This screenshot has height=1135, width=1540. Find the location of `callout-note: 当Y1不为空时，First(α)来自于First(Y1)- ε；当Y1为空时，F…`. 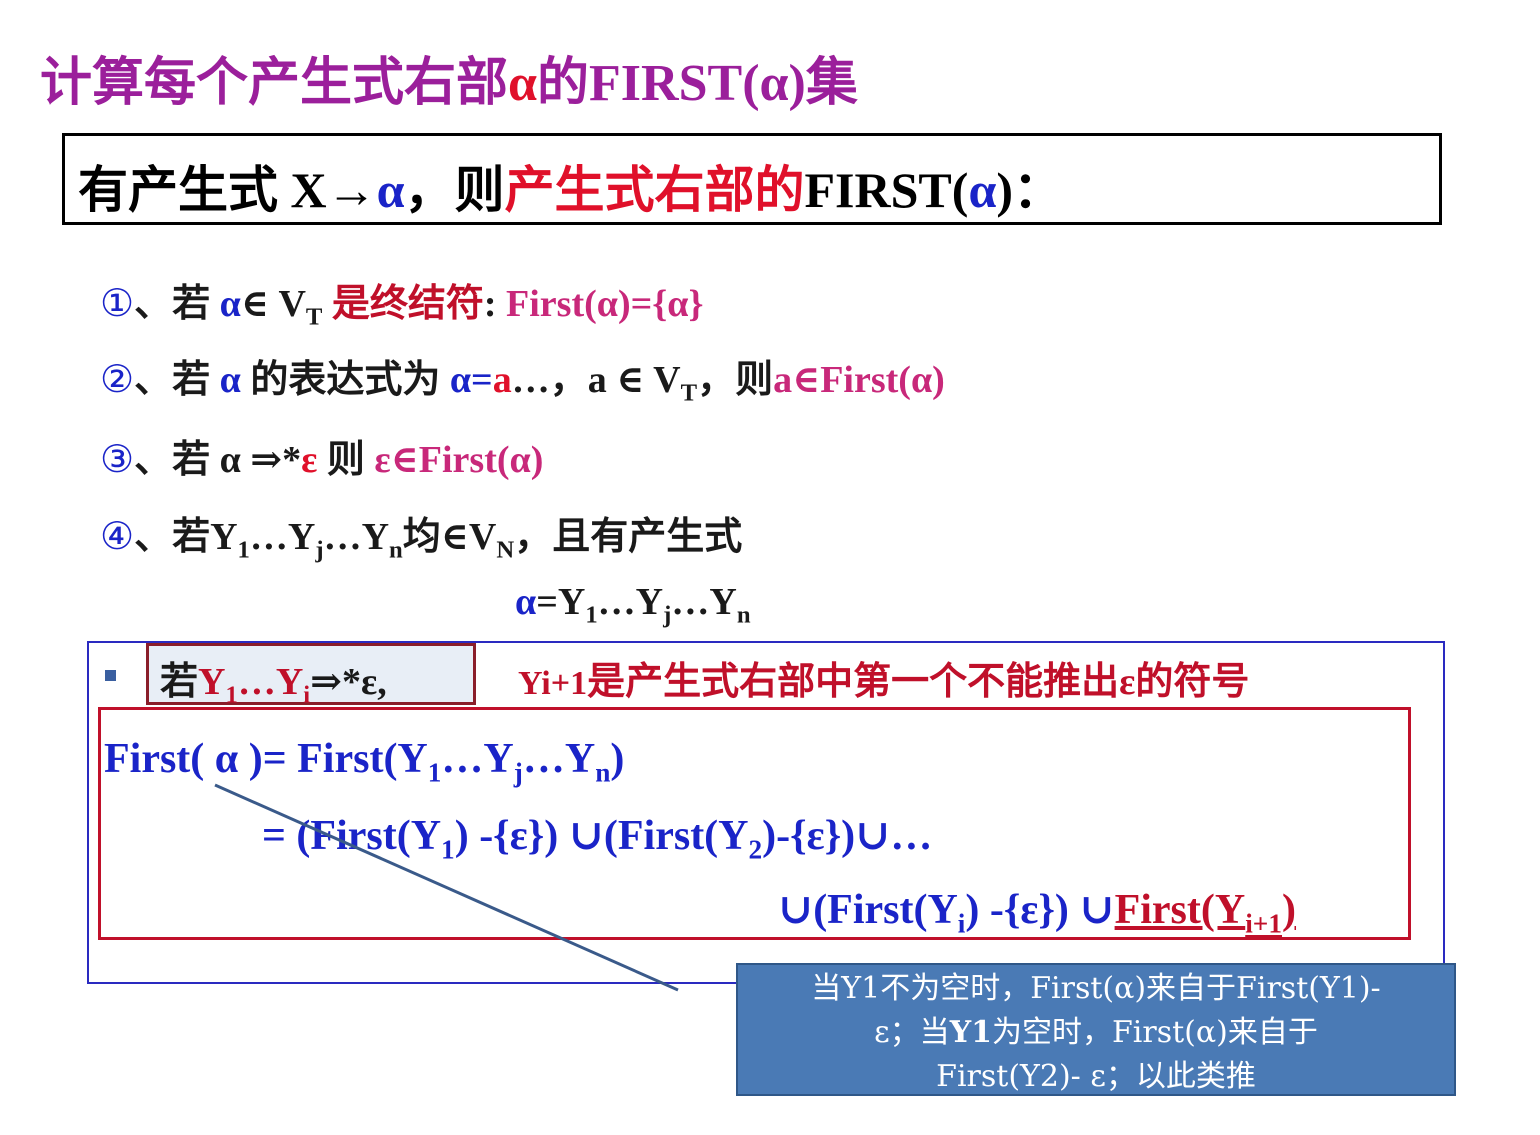

callout-note: 当Y1不为空时，First(α)来自于First(Y1)- ε；当Y1为空时，F… is located at coordinates (1096, 1029).